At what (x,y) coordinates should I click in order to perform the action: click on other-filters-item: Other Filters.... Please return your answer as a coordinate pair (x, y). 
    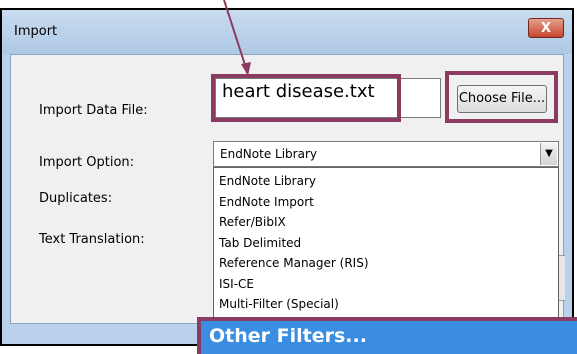
    Looking at the image, I should click on (387, 335).